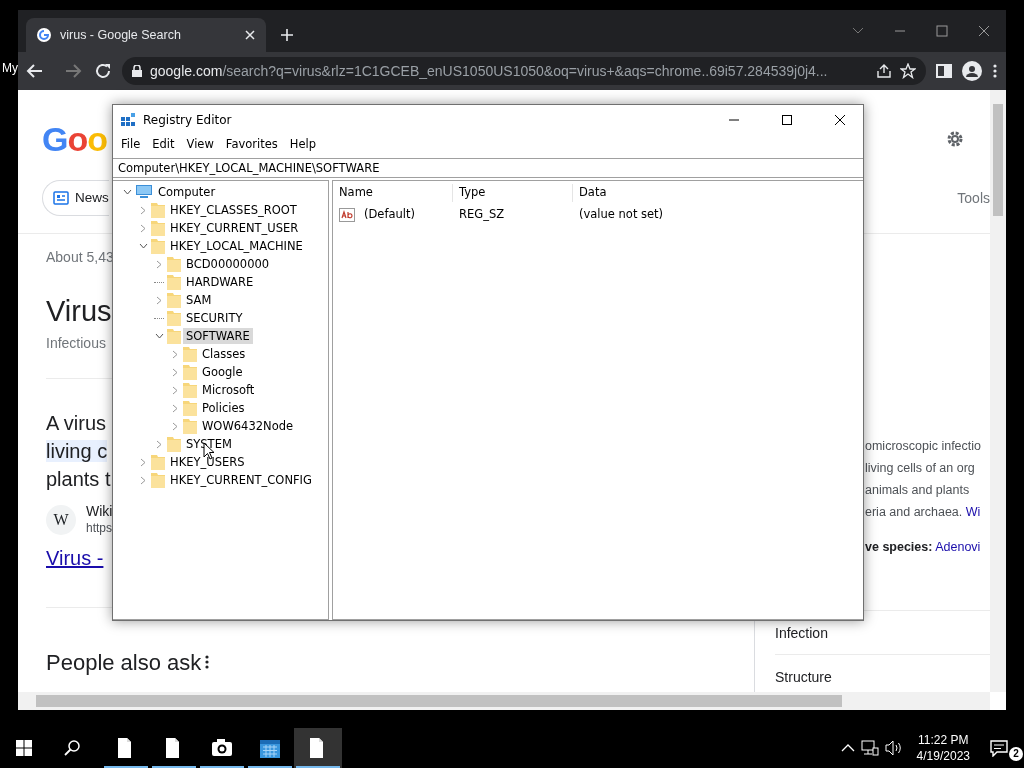  Describe the element at coordinates (803, 677) in the screenshot. I see `panel-section-link: Structure` at that location.